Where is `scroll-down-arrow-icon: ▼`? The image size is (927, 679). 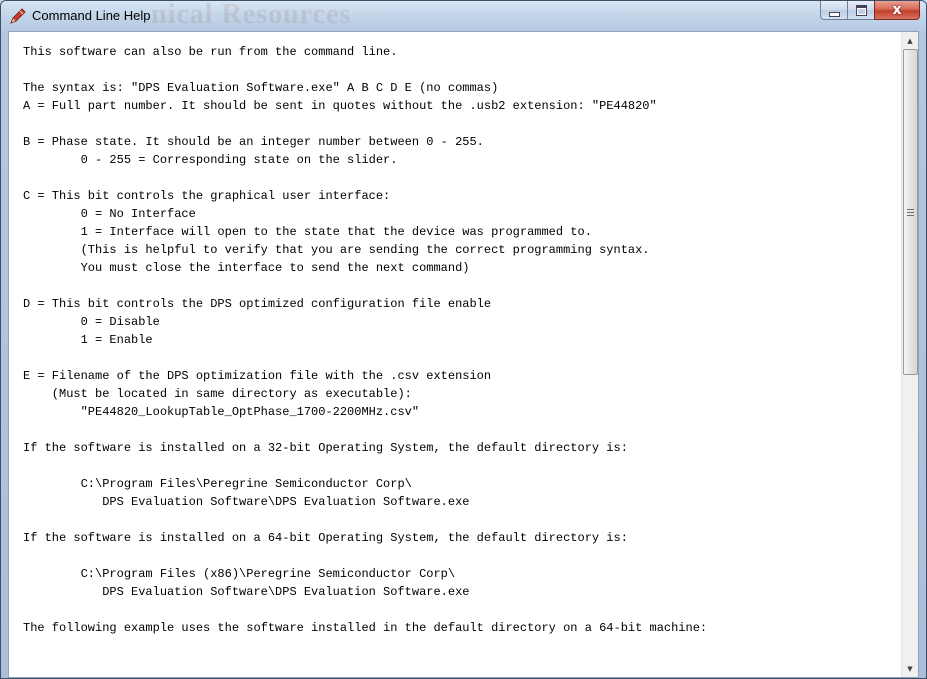
scroll-down-arrow-icon: ▼ is located at coordinates (910, 668).